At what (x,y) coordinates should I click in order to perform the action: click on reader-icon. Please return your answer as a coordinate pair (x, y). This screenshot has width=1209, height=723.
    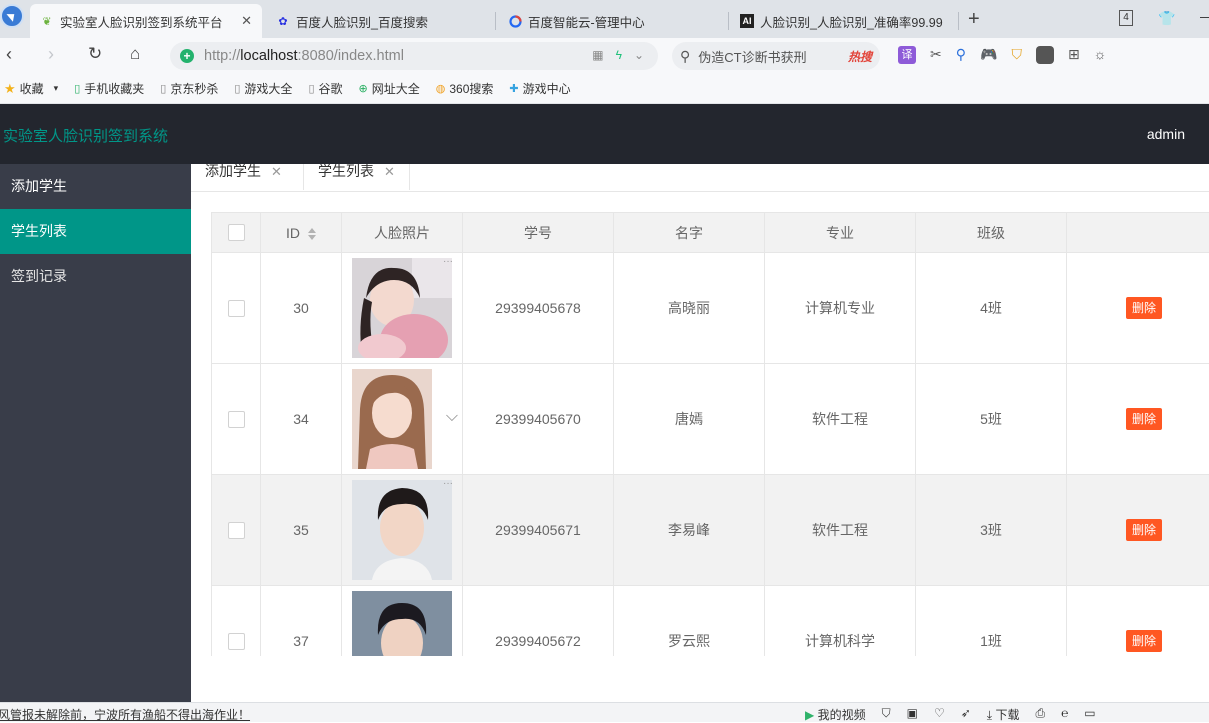
    Looking at the image, I should click on (1045, 55).